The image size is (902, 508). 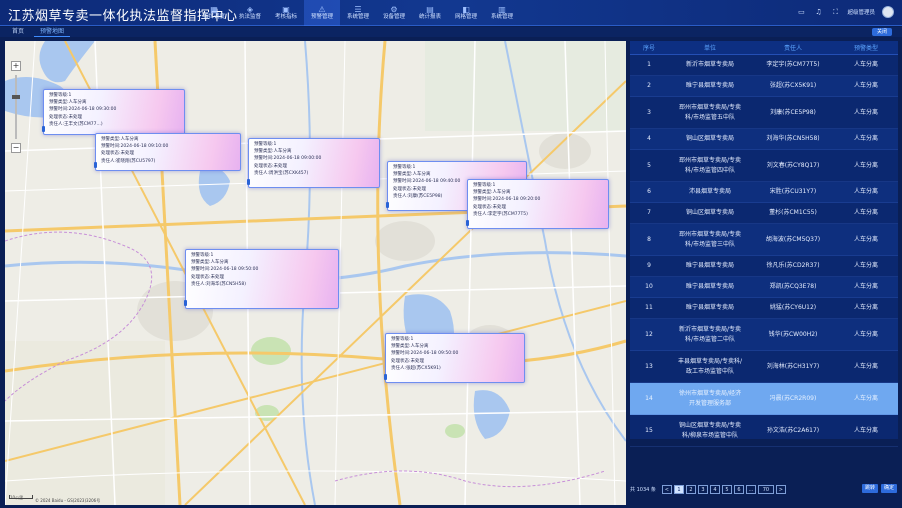 I want to click on row-unit-line: 新沂市烟草专卖局/专卖, so click(x=710, y=329).